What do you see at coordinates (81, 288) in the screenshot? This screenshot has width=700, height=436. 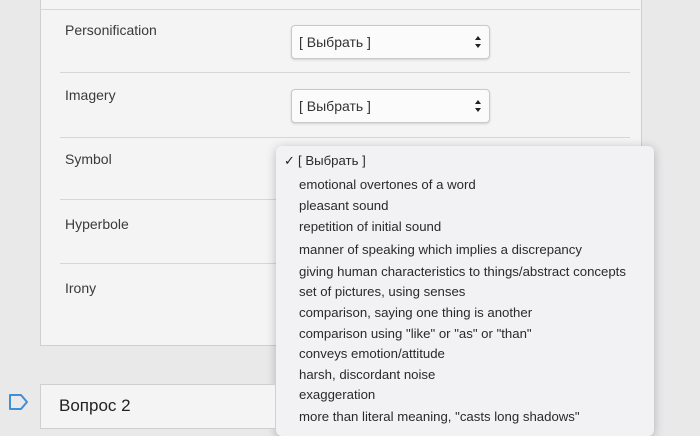 I see `term-irony: Irony` at bounding box center [81, 288].